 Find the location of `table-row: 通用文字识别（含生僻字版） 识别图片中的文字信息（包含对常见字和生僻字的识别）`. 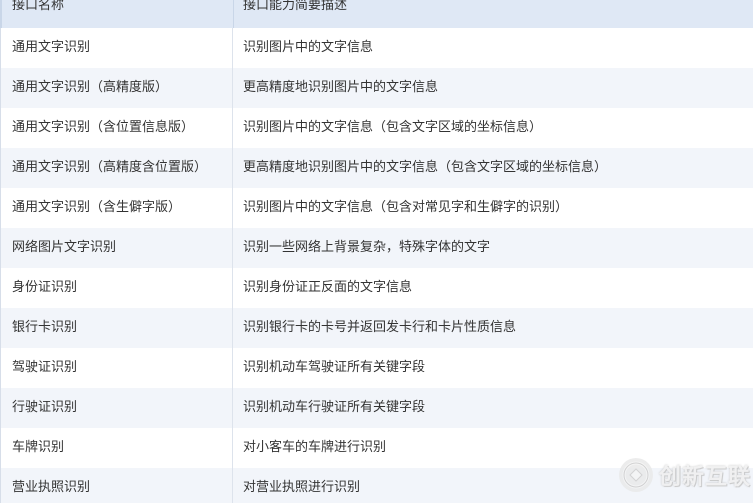

table-row: 通用文字识别（含生僻字版） 识别图片中的文字信息（包含对常见字和生僻字的识别） is located at coordinates (376, 208).